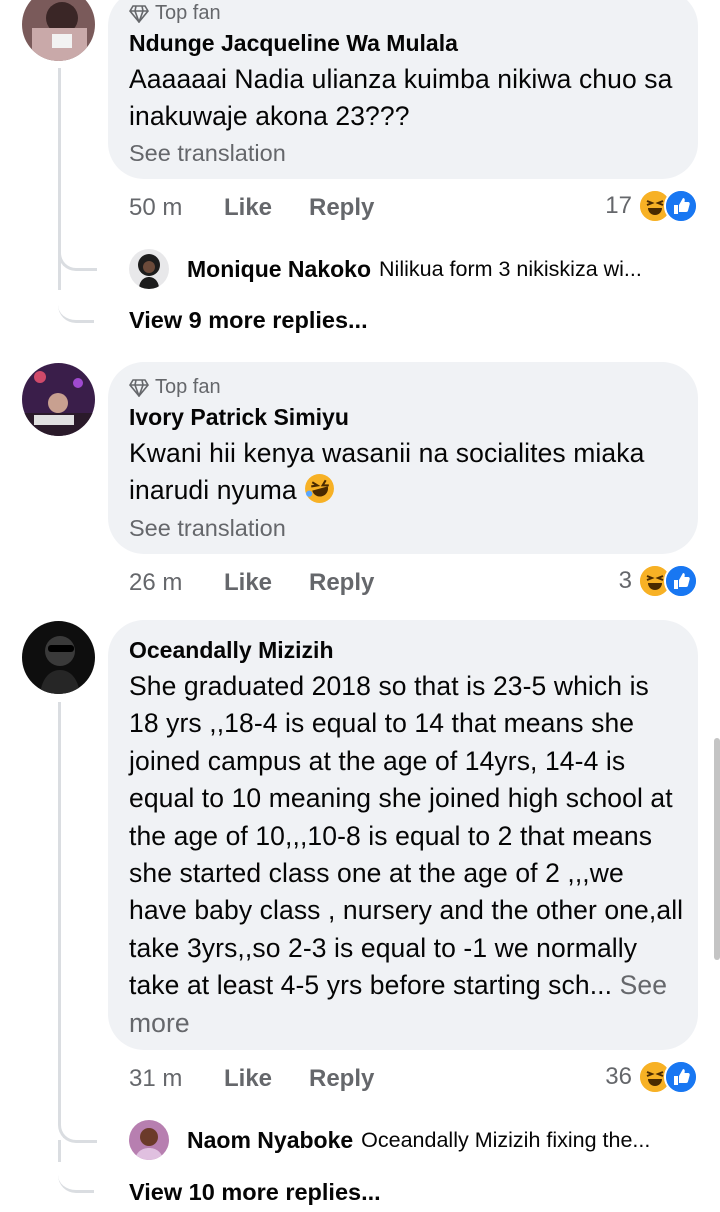  What do you see at coordinates (625, 580) in the screenshot?
I see `reaction-count: 3` at bounding box center [625, 580].